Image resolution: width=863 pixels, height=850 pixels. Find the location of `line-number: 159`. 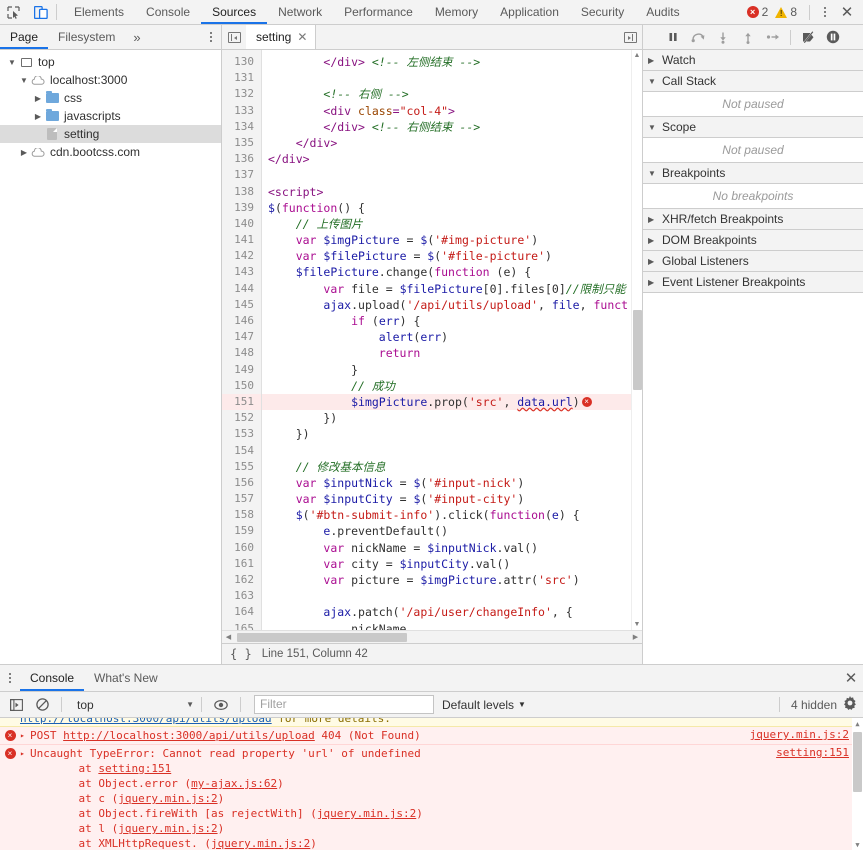

line-number: 159 is located at coordinates (241, 531).